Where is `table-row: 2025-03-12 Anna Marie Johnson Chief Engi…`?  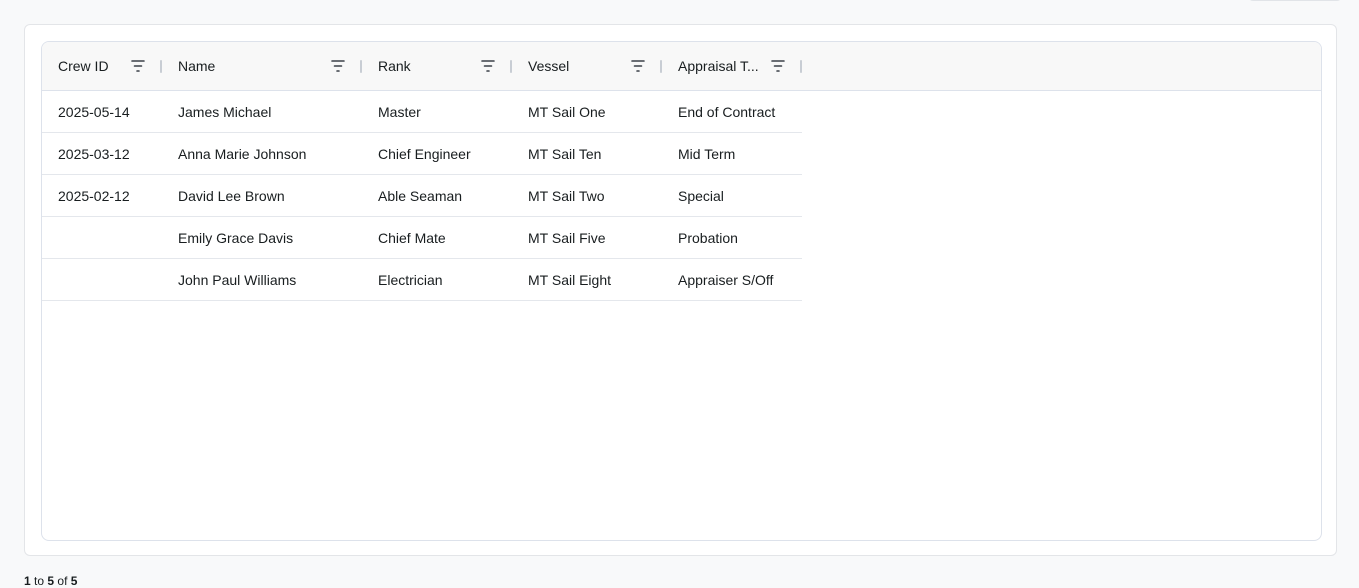
table-row: 2025-03-12 Anna Marie Johnson Chief Engi… is located at coordinates (422, 154).